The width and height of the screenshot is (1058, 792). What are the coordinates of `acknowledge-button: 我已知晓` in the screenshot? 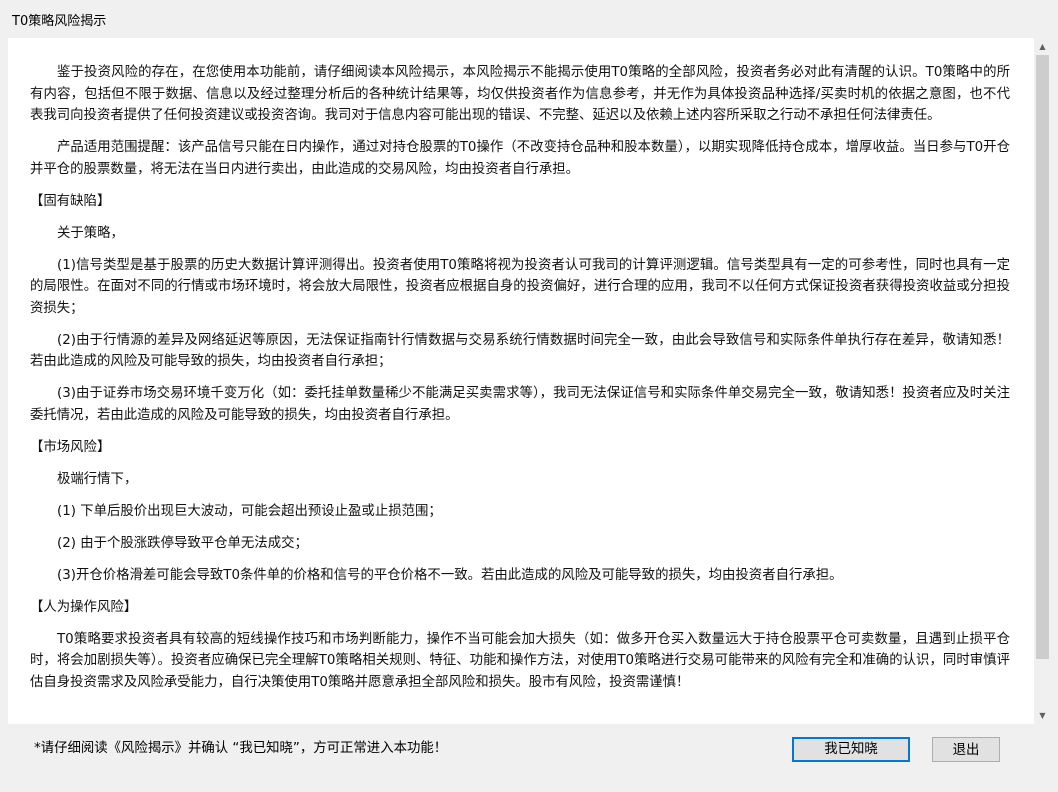 It's located at (851, 749).